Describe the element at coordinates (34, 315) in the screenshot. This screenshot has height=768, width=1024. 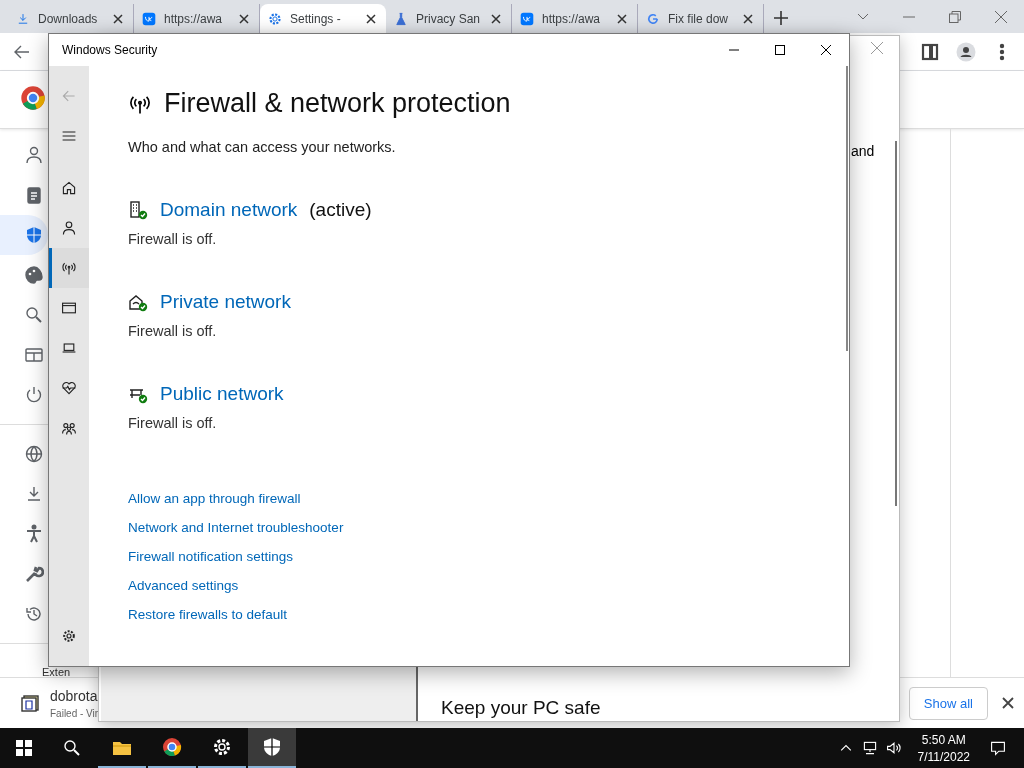
I see `search-icon` at that location.